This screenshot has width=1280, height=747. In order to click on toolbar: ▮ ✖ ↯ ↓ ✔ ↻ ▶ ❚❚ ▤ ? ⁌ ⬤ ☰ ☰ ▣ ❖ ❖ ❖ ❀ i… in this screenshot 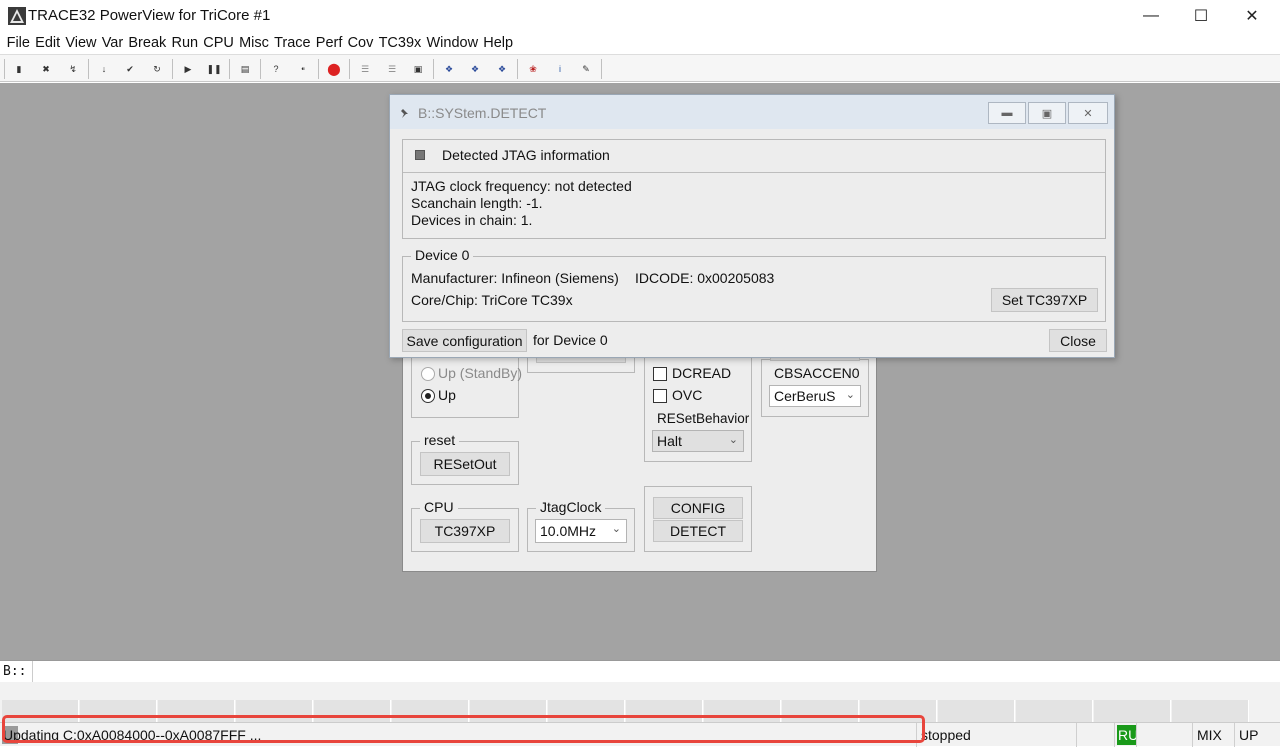, I will do `click(640, 68)`.